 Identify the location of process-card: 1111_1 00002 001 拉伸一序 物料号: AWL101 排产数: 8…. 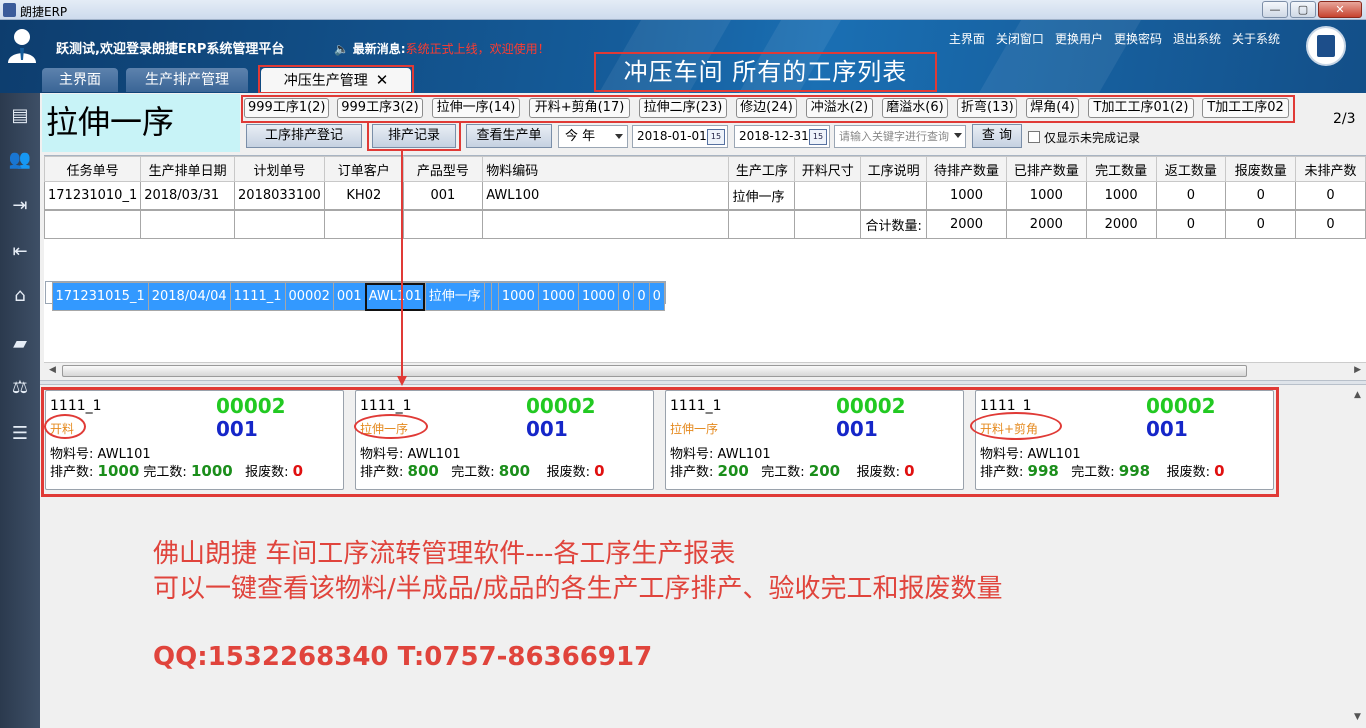
(504, 440).